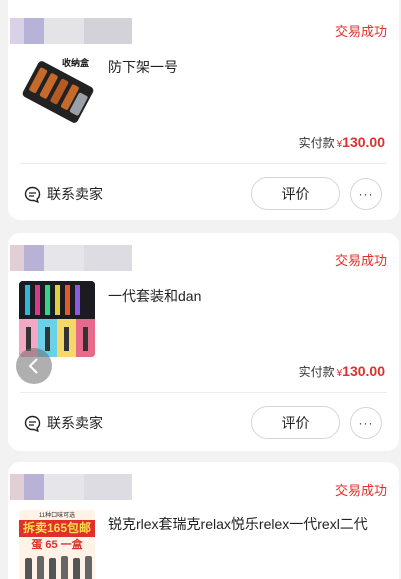 The image size is (401, 579). I want to click on product-title: 锐克rlex套瑞克relax悦乐relex一代rexl二代, so click(238, 524).